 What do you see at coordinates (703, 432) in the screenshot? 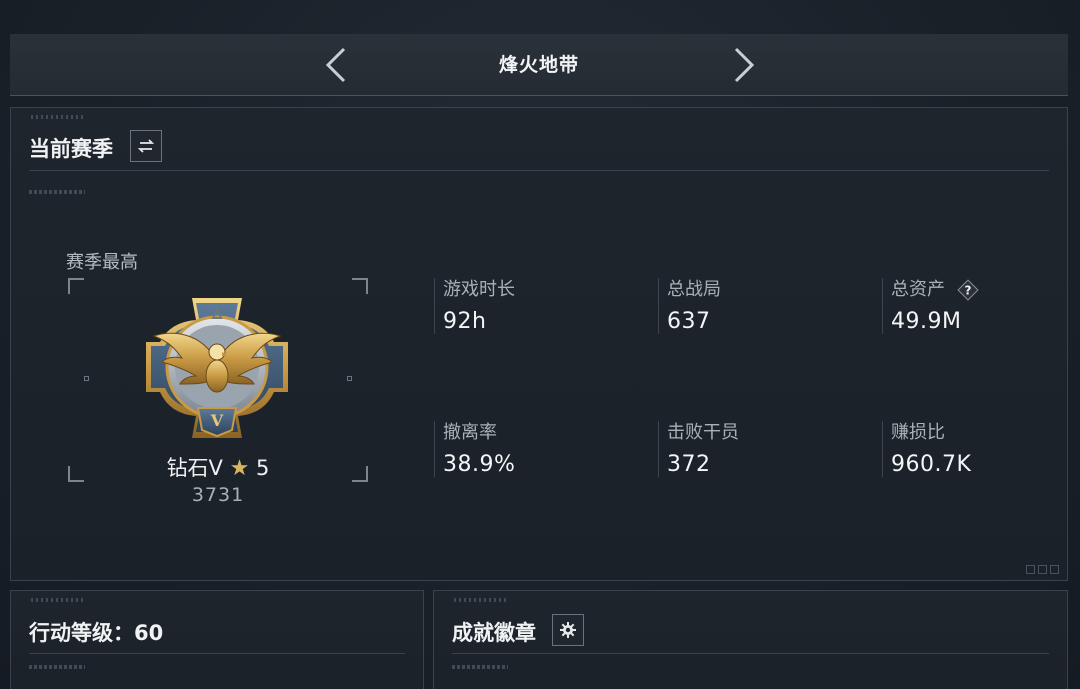
I see `stat-label: 击败干员` at bounding box center [703, 432].